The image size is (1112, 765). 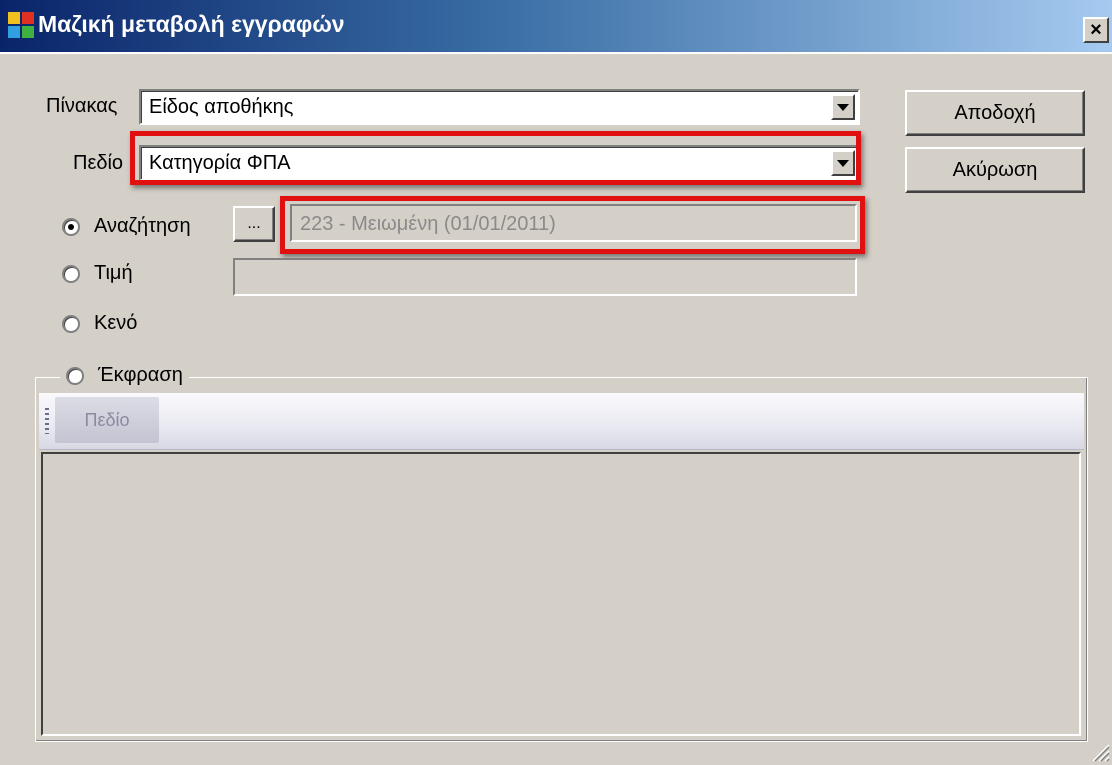 What do you see at coordinates (21, 25) in the screenshot?
I see `app-icon` at bounding box center [21, 25].